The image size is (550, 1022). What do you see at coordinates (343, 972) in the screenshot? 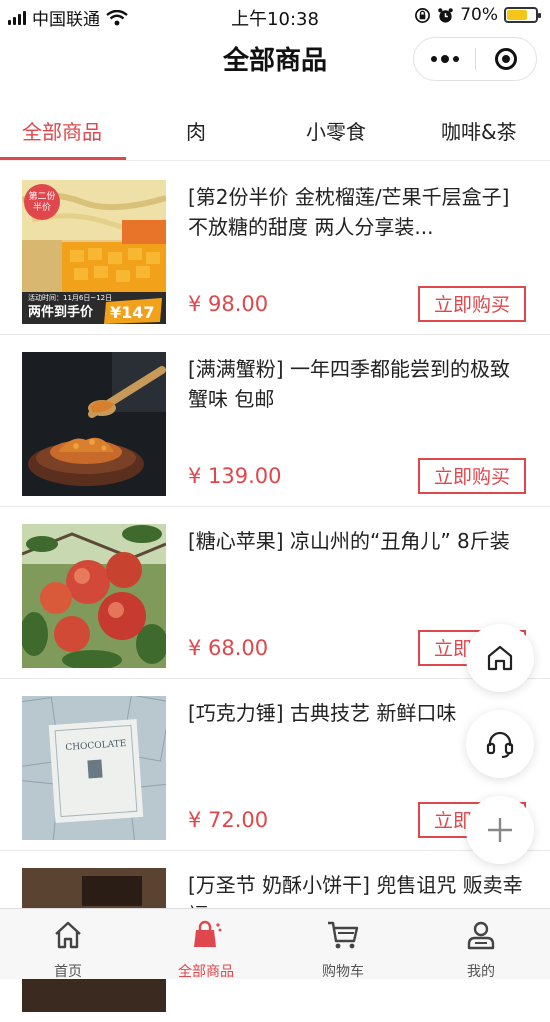
I see `tabbar-label-cart: 购物车` at bounding box center [343, 972].